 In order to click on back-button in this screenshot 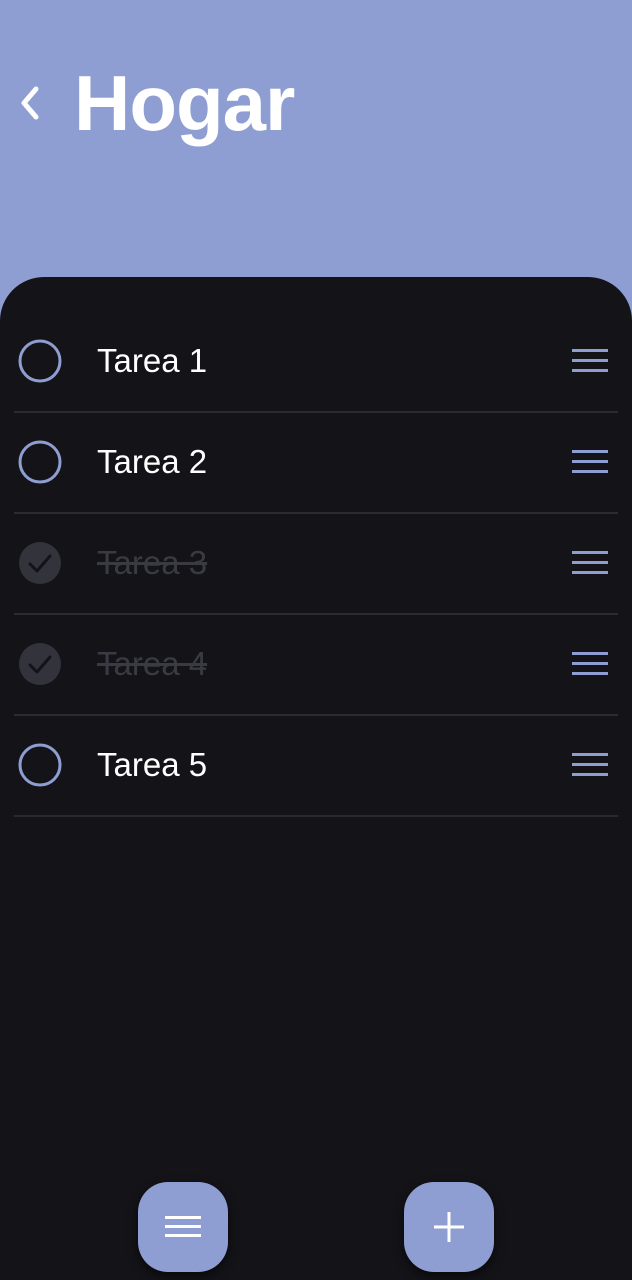, I will do `click(30, 103)`.